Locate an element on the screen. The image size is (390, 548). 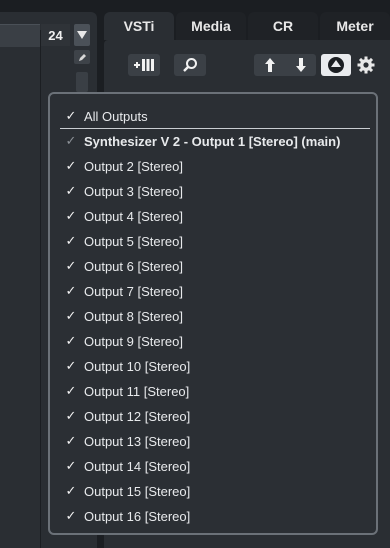
menu-item-label: Output 9 [Stereo] is located at coordinates (134, 341).